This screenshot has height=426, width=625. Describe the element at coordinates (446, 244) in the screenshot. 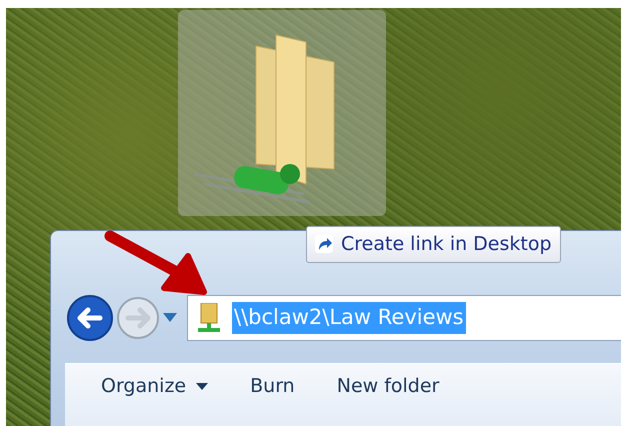

I see `tooltip-text: Create link in Desktop` at that location.